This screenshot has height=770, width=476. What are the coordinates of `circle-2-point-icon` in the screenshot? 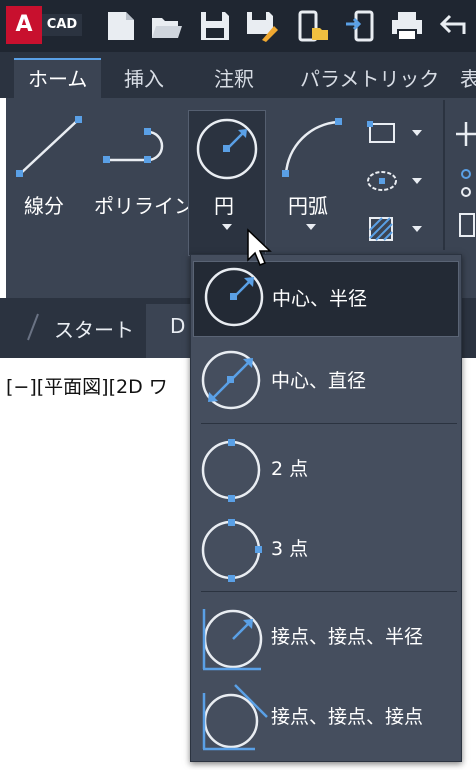 It's located at (231, 470).